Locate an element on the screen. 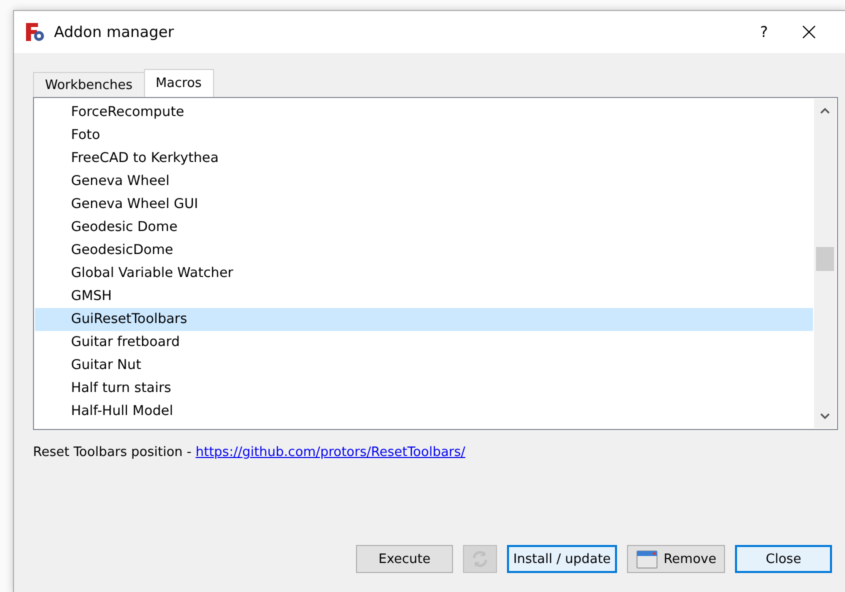 The width and height of the screenshot is (845, 592). remove-button: Remove is located at coordinates (676, 559).